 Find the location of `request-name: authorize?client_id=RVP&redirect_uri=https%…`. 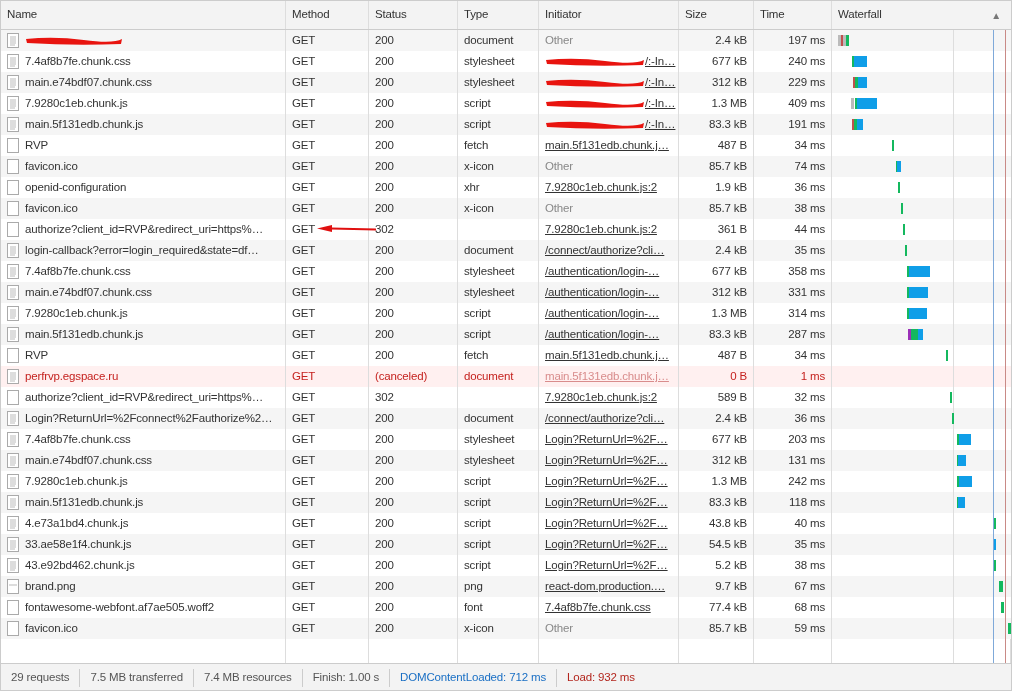

request-name: authorize?client_id=RVP&redirect_uri=https%… is located at coordinates (144, 397).